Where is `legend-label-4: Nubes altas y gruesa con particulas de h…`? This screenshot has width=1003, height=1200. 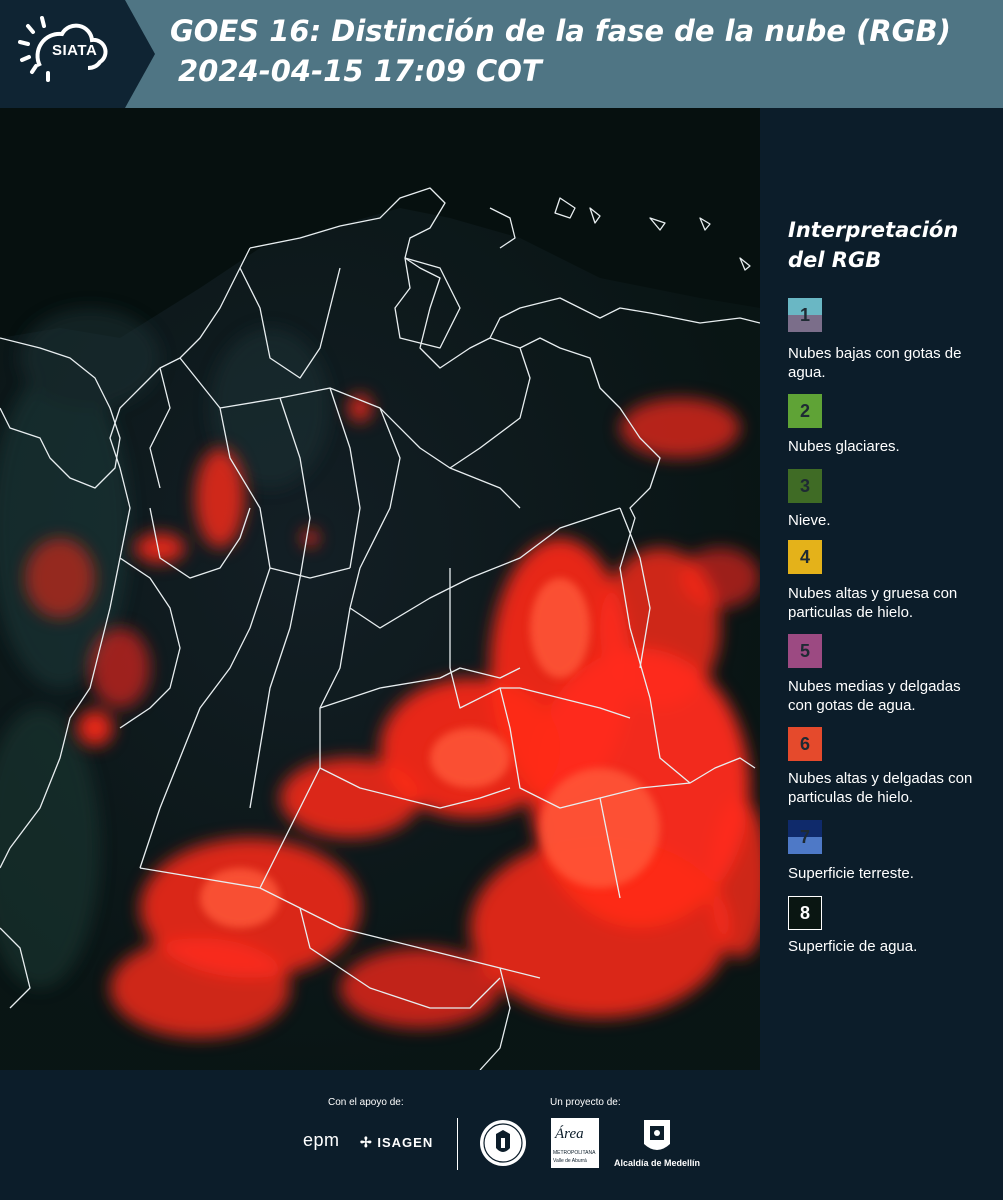
legend-label-4: Nubes altas y gruesa con particulas de h… is located at coordinates (873, 603).